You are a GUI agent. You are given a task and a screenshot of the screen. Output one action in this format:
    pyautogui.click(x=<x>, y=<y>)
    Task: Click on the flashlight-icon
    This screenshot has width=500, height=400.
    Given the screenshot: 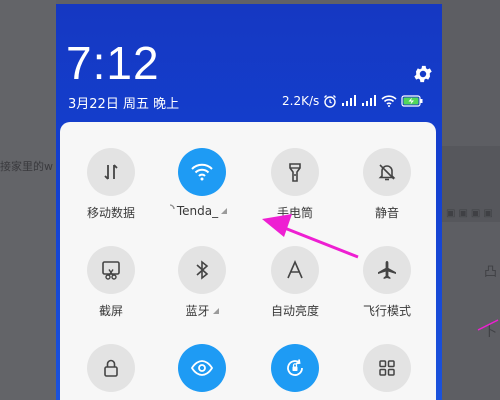 What is the action you would take?
    pyautogui.click(x=295, y=172)
    